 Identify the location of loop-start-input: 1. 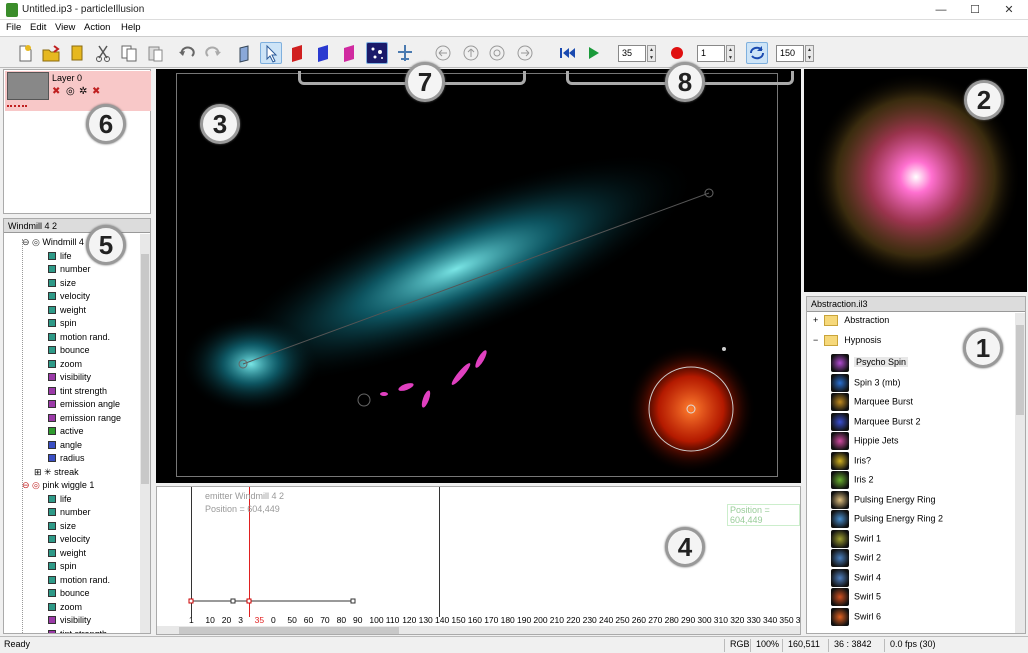
(711, 53).